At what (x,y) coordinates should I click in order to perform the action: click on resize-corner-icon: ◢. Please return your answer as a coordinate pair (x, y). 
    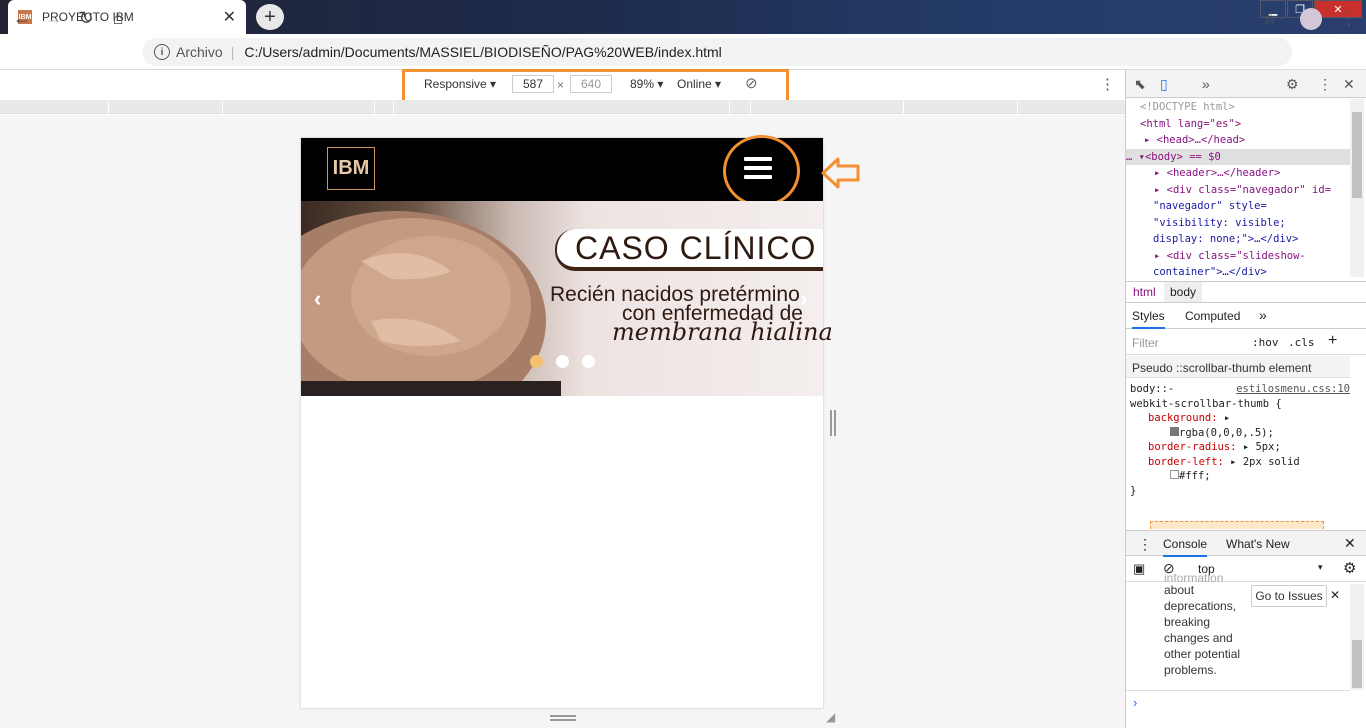
    Looking at the image, I should click on (830, 717).